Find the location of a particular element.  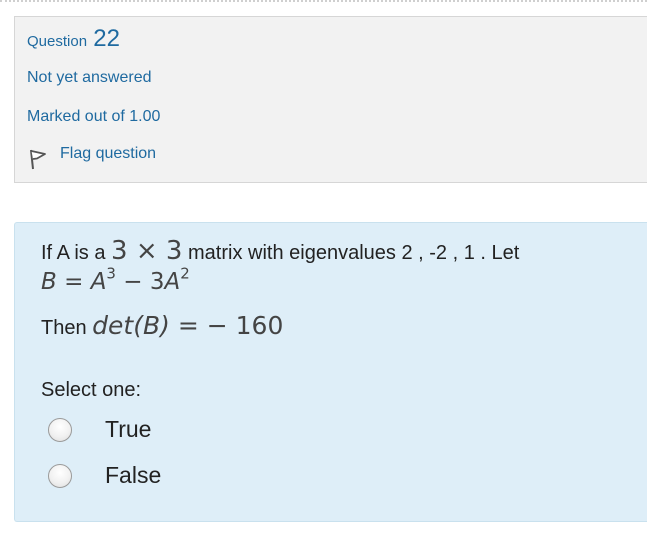

det-expression: det(B) = − 160 is located at coordinates (187, 325).